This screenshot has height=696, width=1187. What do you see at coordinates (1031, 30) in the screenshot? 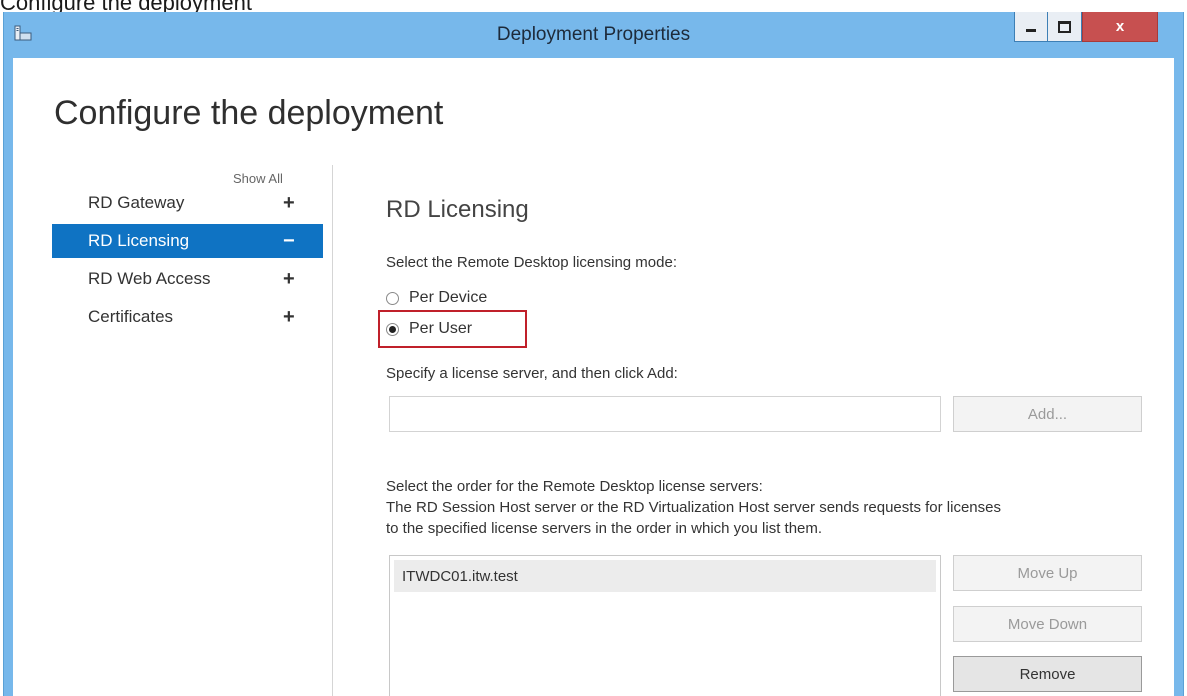
I see `minimize-icon` at bounding box center [1031, 30].